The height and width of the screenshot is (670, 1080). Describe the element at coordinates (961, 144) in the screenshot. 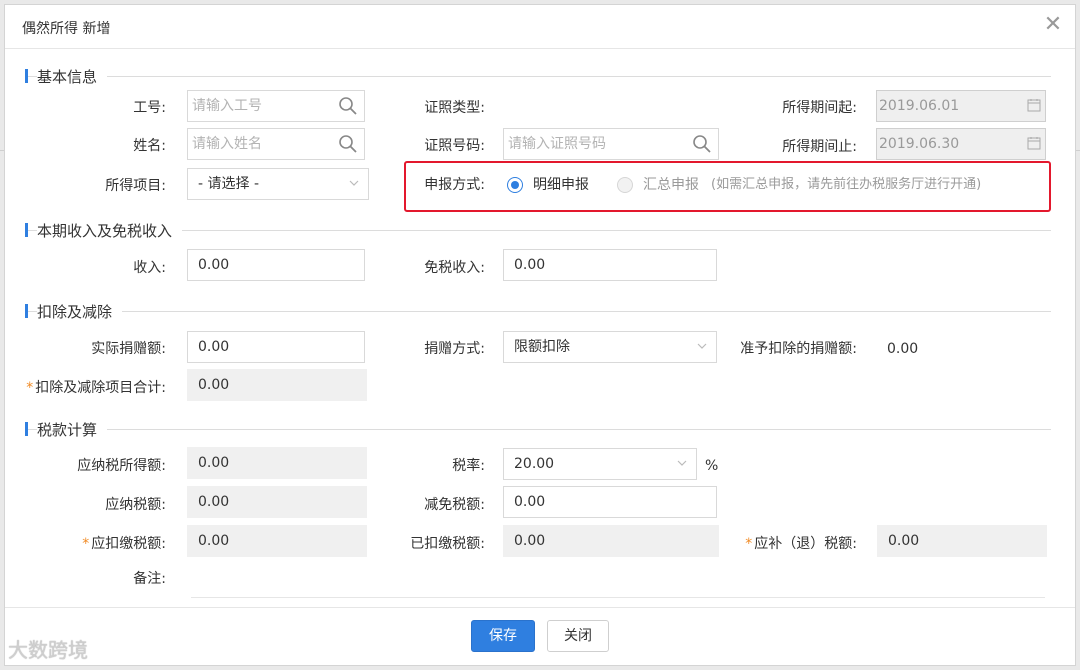

I see `period-end-date: 2019.06.30` at that location.